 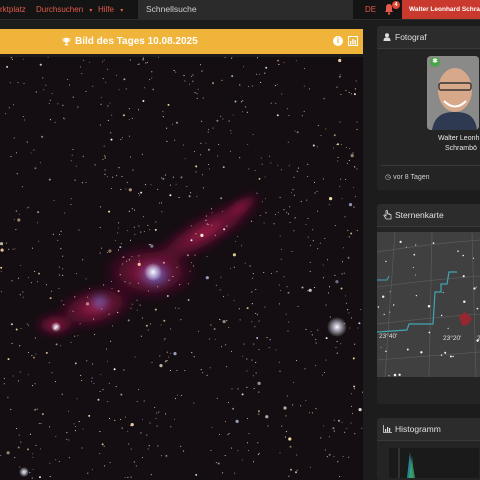 I want to click on quick-search-input: Schnellsuche, so click(x=245, y=9).